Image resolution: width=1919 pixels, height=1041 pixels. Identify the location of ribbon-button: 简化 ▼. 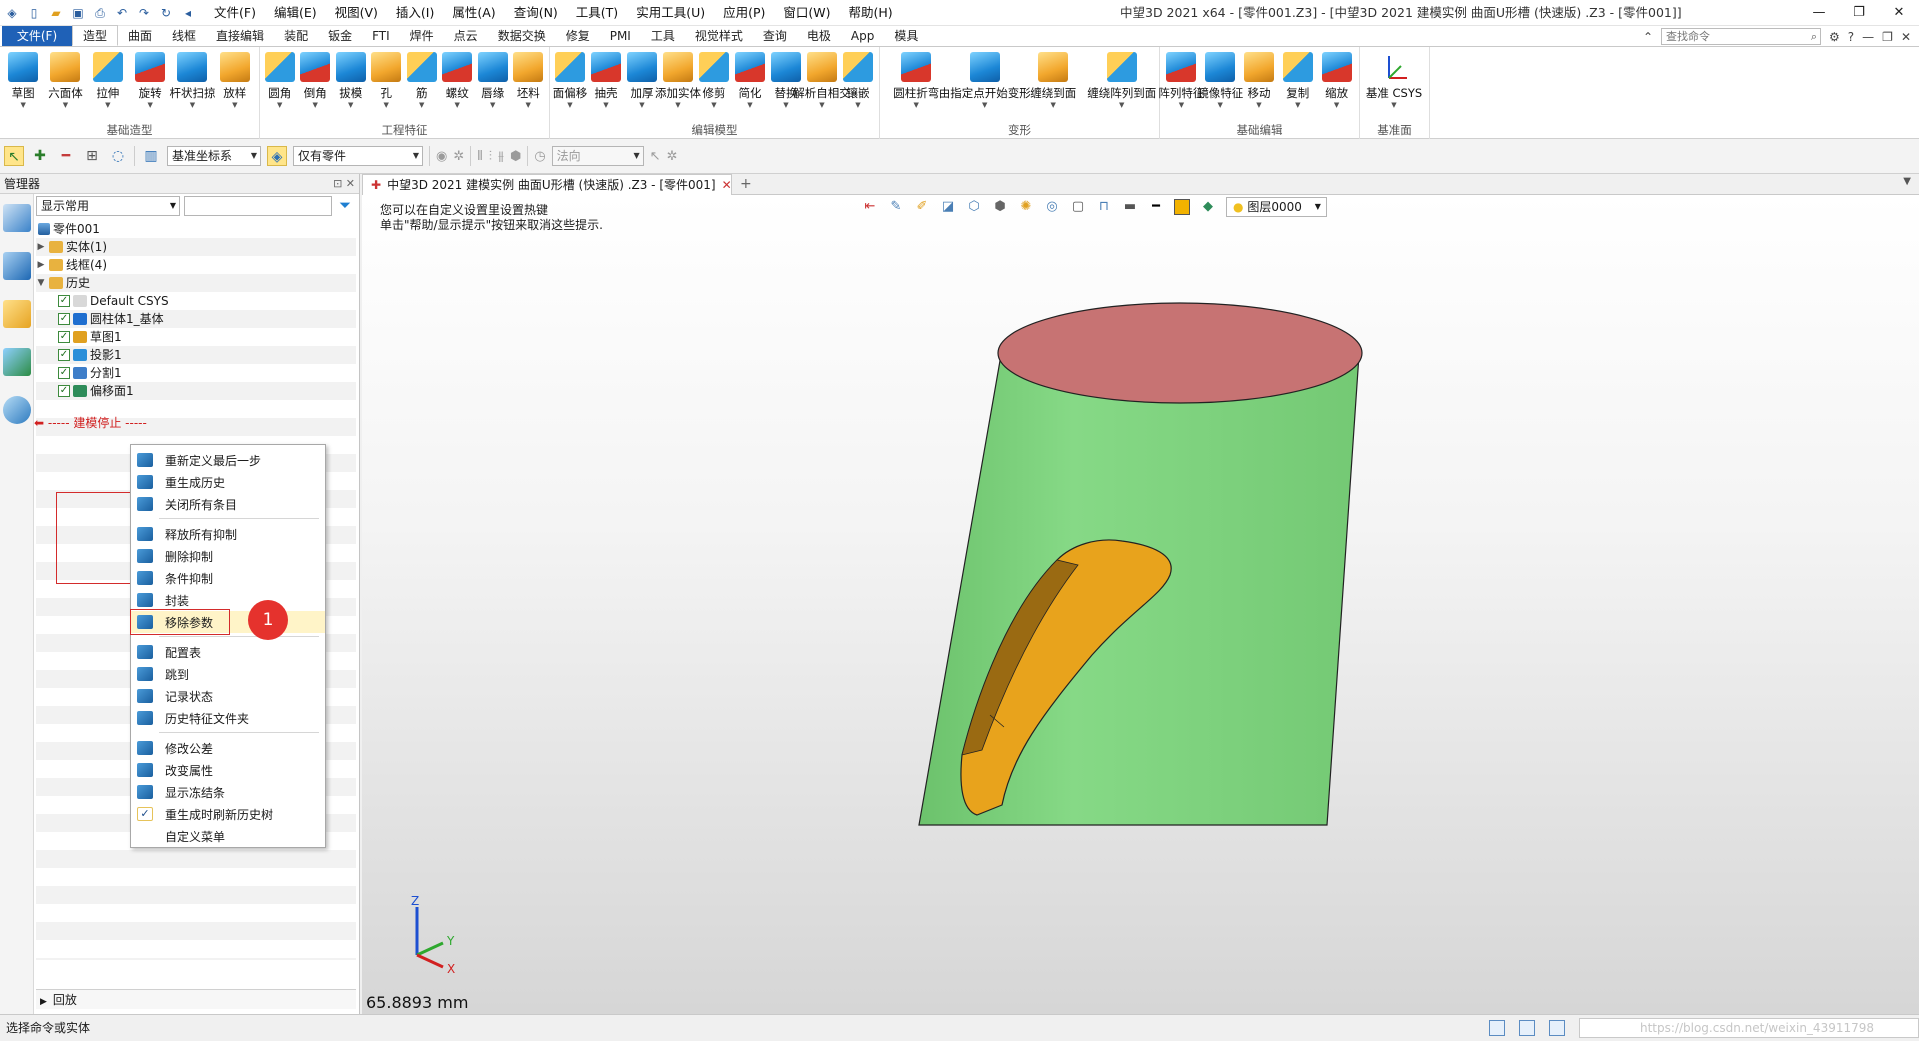
(750, 84).